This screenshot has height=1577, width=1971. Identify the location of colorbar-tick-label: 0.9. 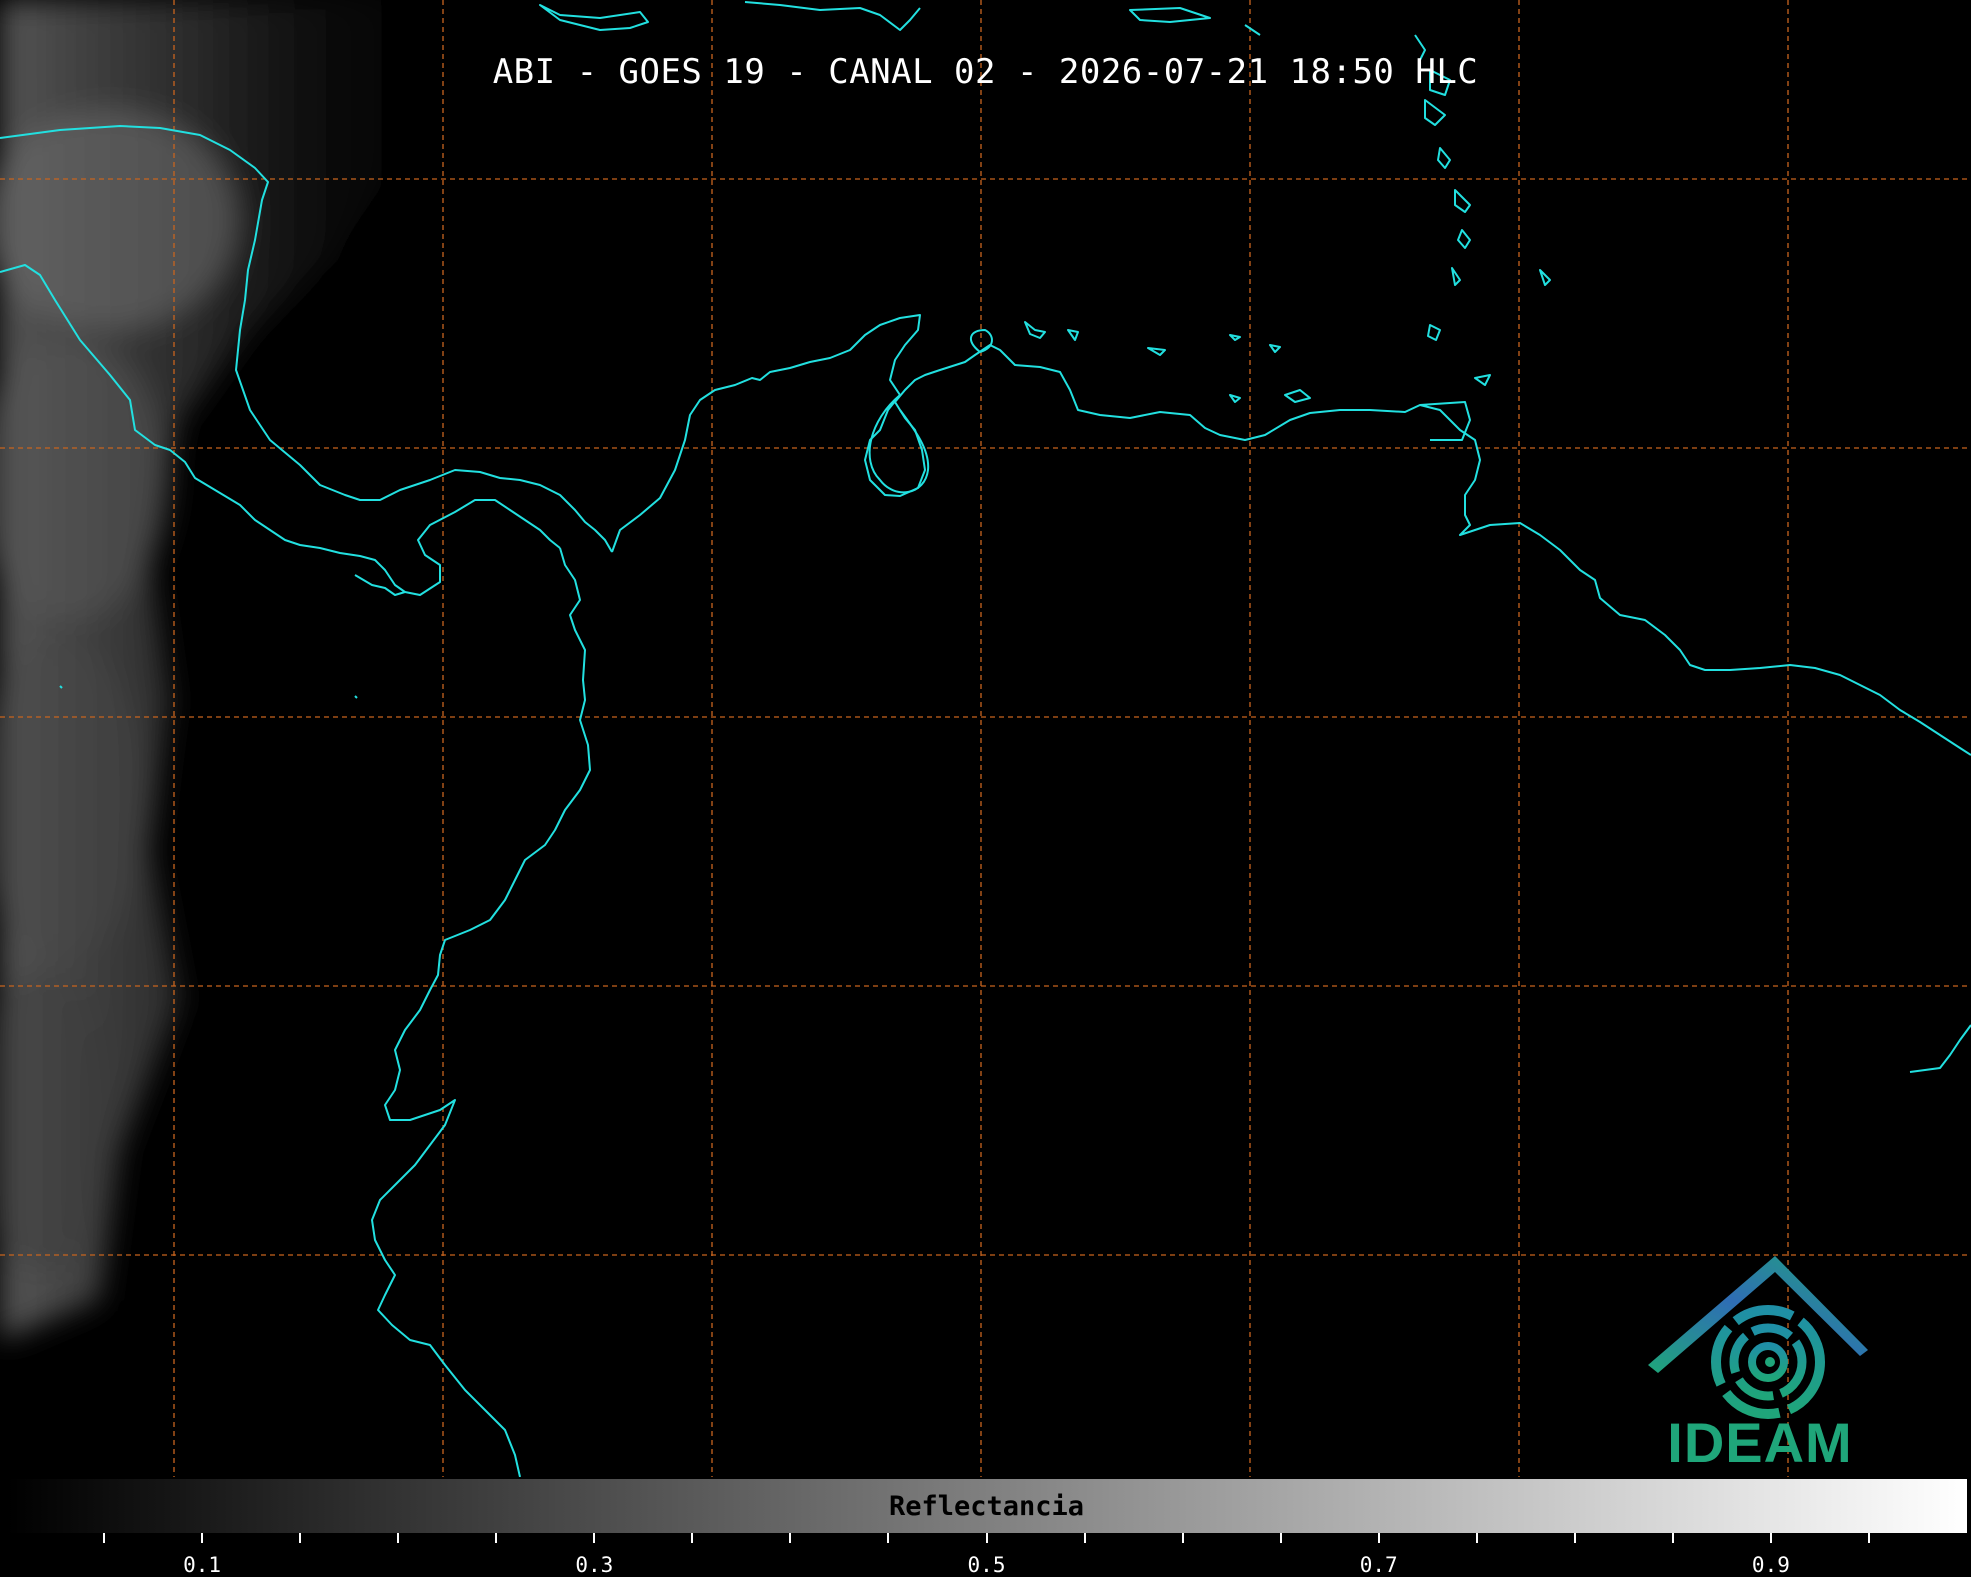
(1770, 1565).